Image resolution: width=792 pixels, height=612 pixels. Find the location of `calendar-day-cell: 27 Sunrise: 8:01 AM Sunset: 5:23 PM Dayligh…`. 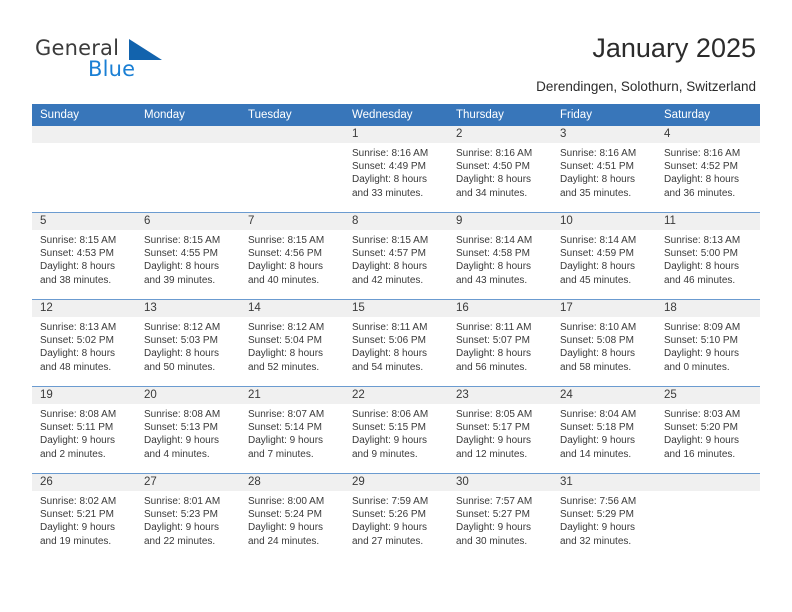

calendar-day-cell: 27 Sunrise: 8:01 AM Sunset: 5:23 PM Dayligh… is located at coordinates (188, 516).